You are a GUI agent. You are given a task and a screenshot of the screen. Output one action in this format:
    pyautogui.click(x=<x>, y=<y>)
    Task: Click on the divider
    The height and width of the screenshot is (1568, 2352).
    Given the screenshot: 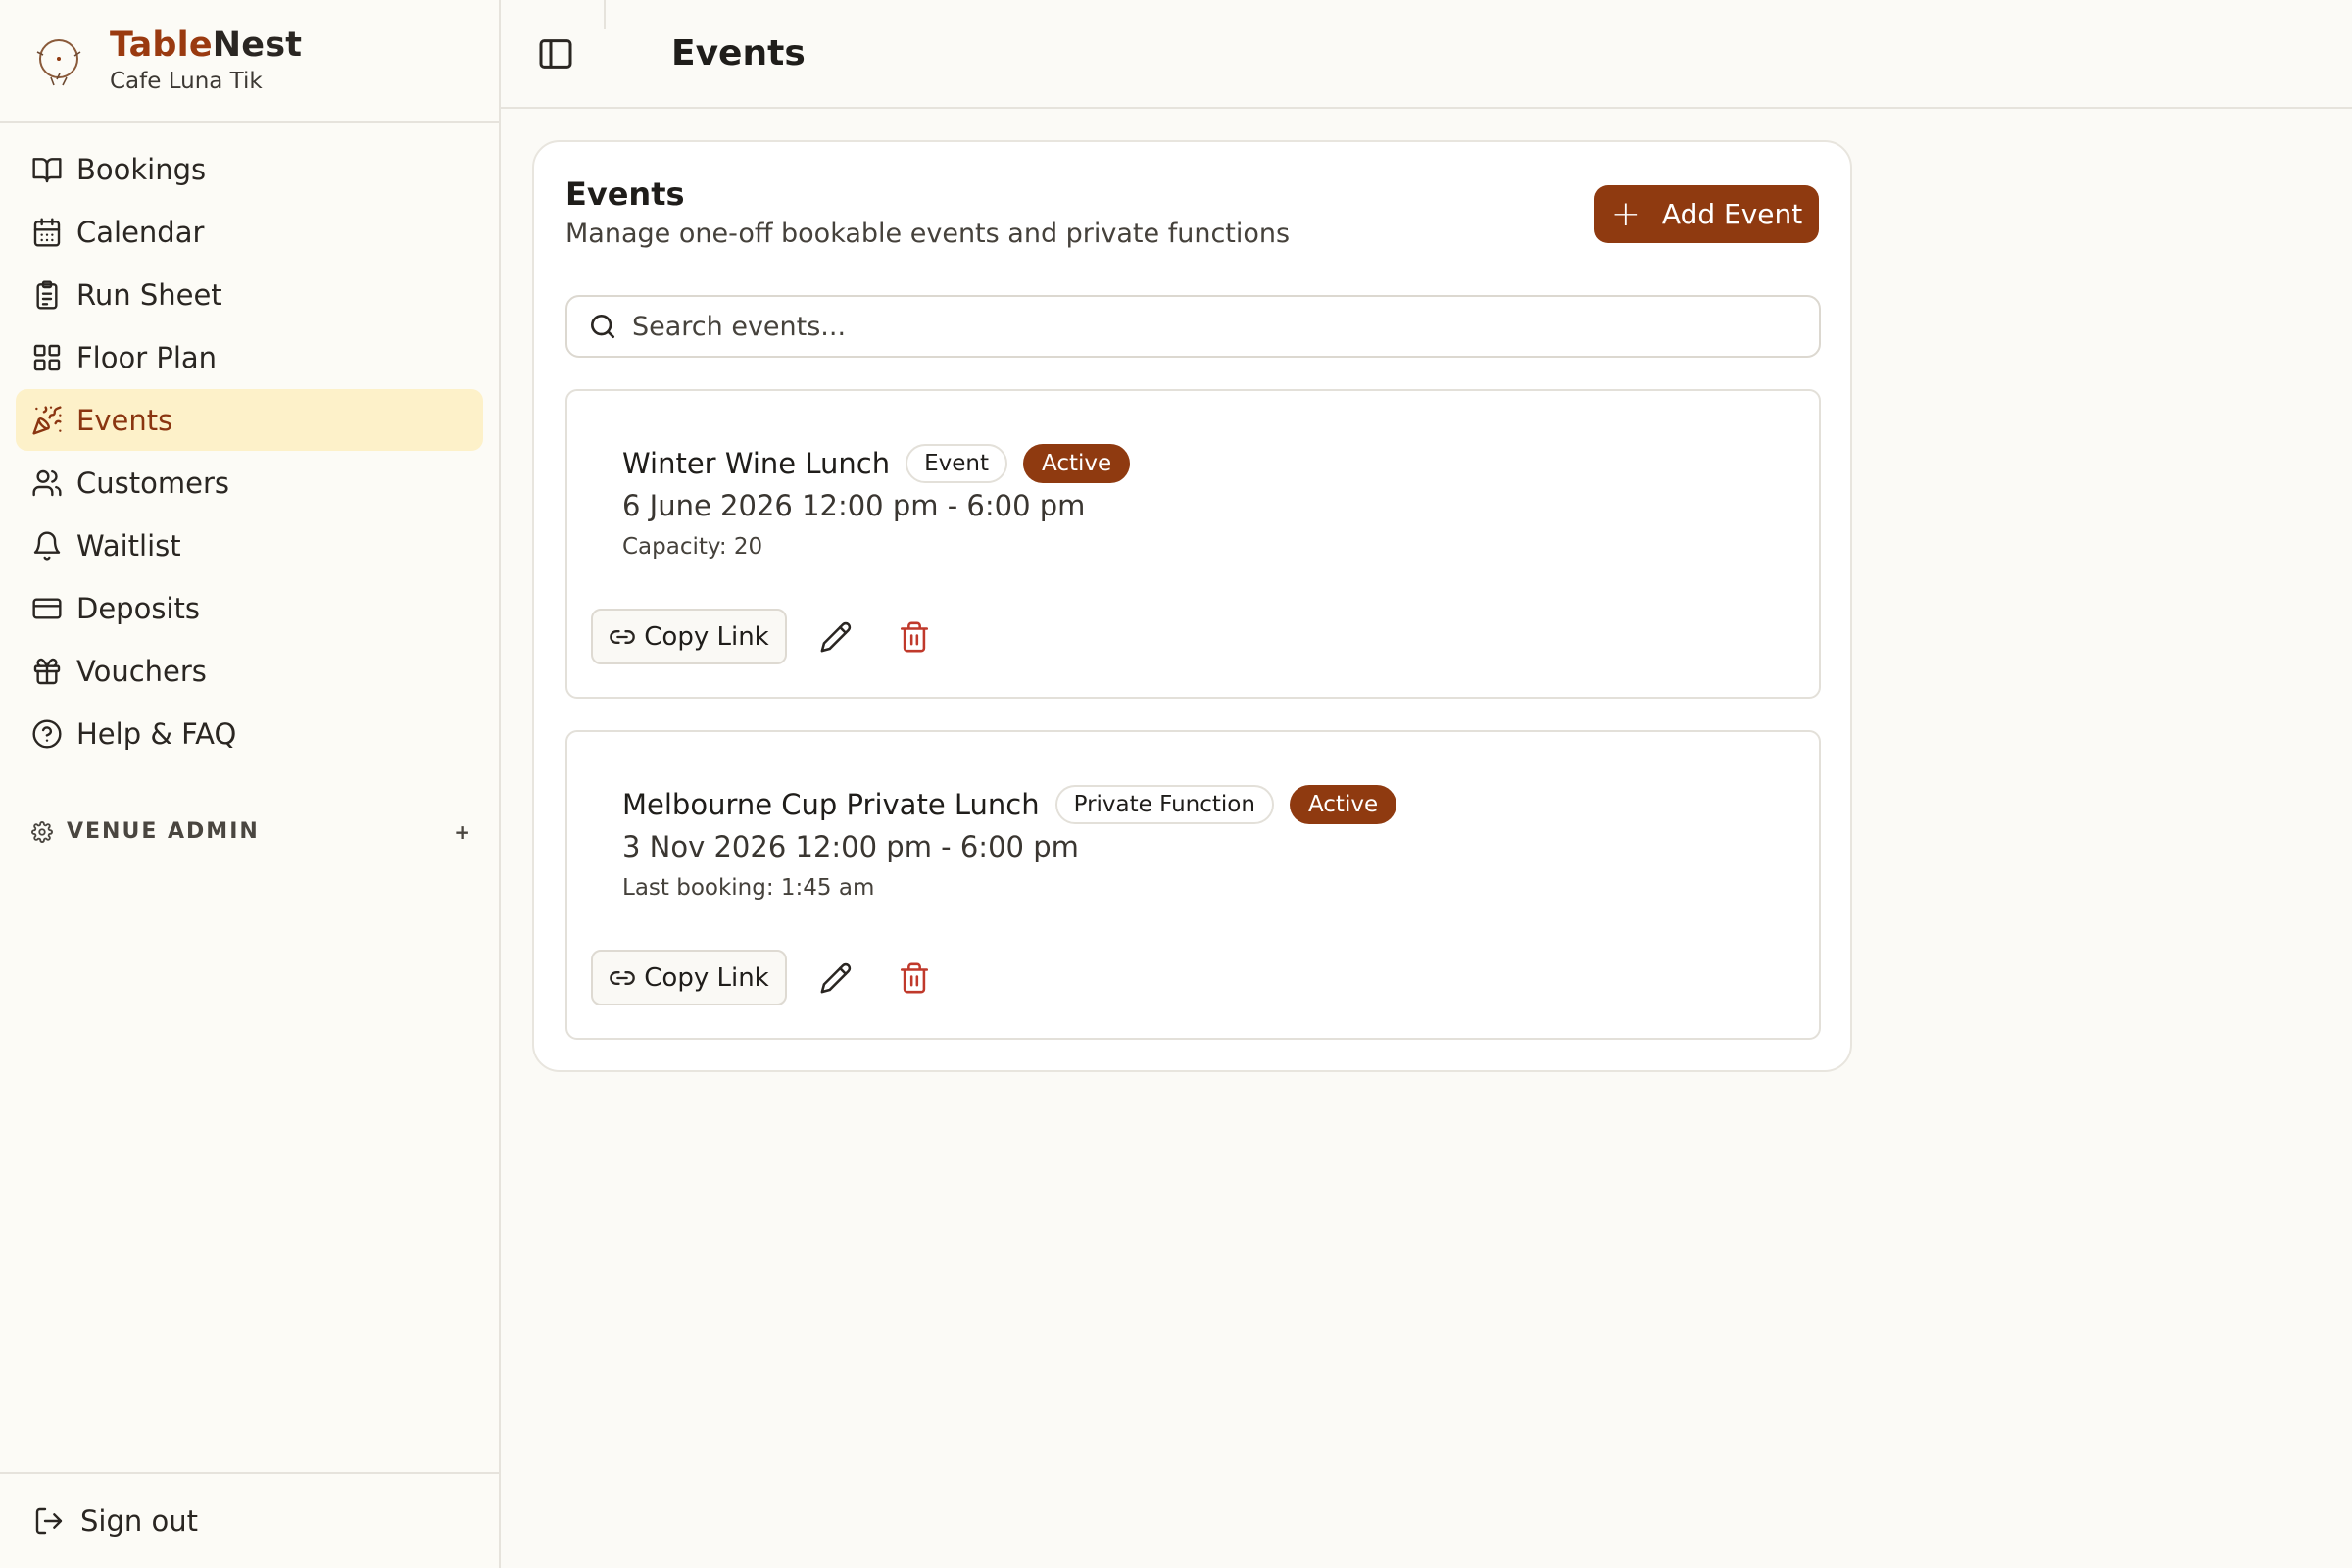 What is the action you would take?
    pyautogui.click(x=605, y=14)
    